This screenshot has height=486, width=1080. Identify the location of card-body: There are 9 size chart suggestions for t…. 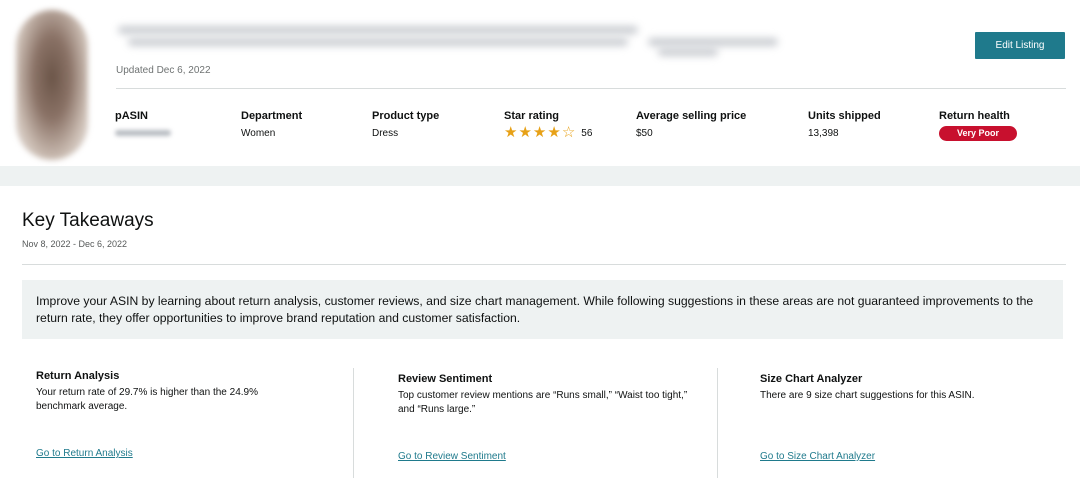
(867, 395).